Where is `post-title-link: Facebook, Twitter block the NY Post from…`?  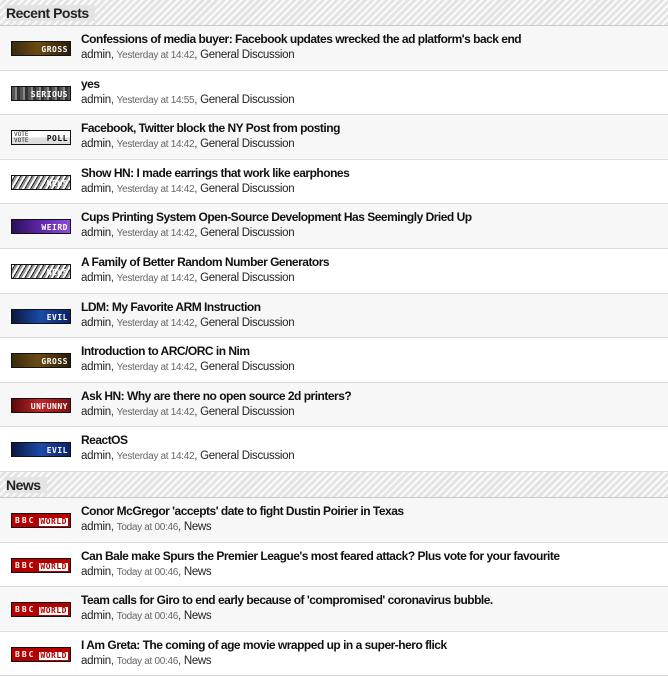 post-title-link: Facebook, Twitter block the NY Post from… is located at coordinates (210, 128).